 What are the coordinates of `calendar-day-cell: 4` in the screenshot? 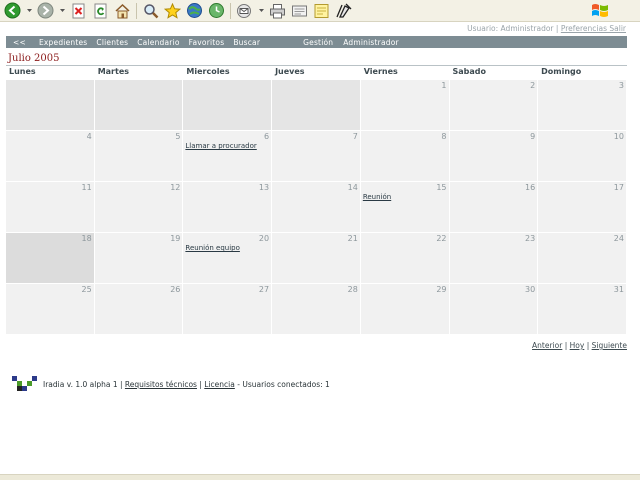 It's located at (50, 156).